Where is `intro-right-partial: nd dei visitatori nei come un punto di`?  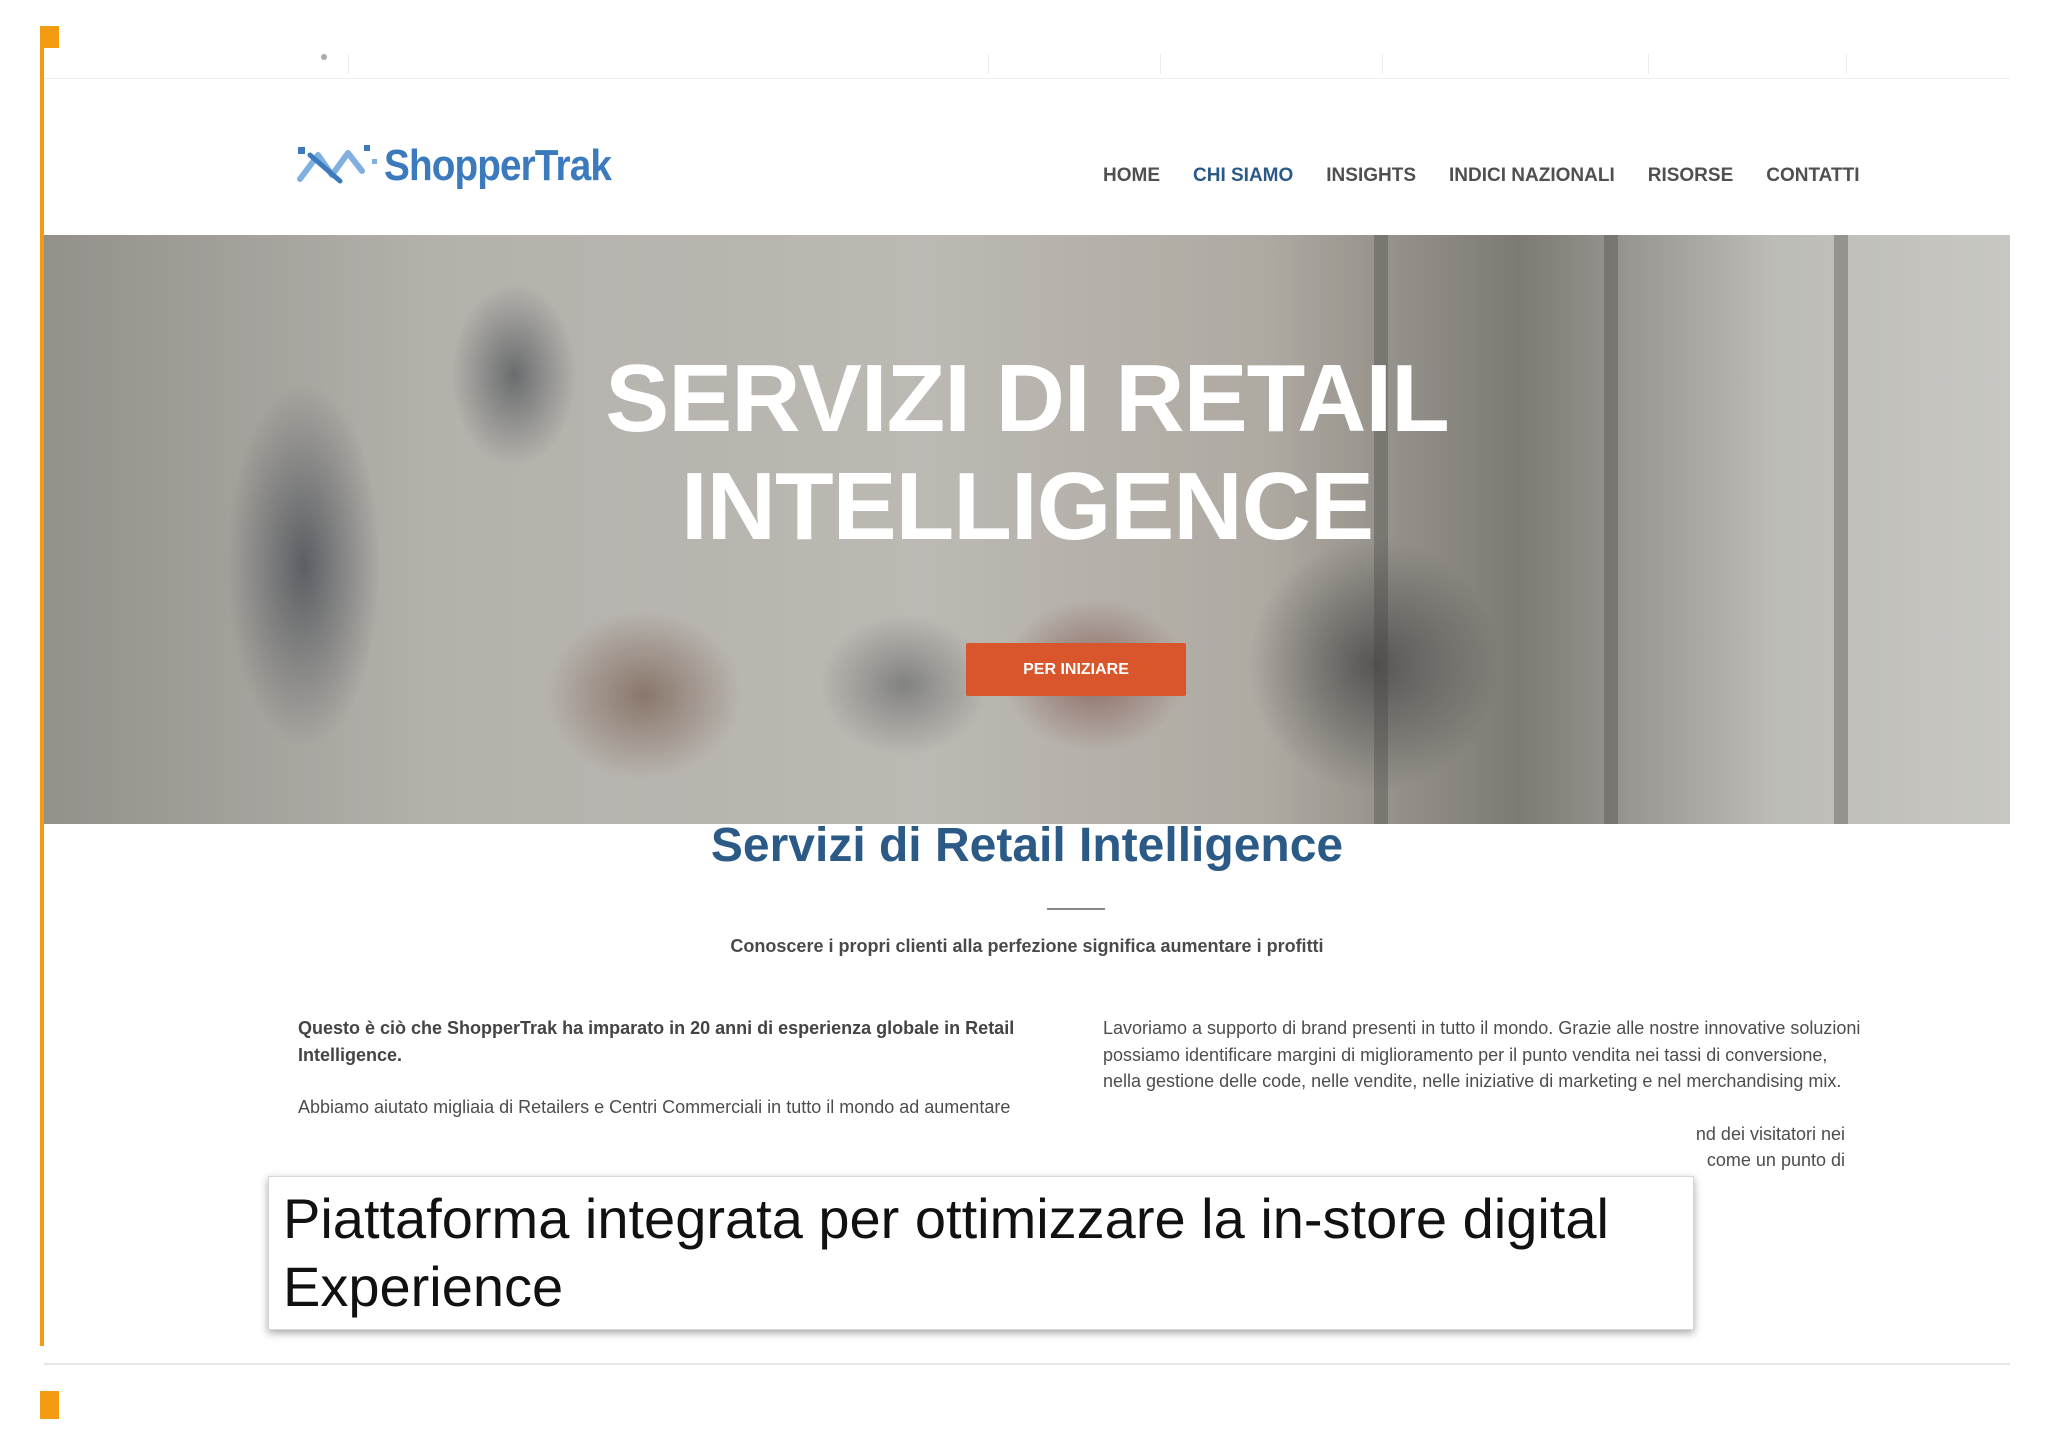 intro-right-partial: nd dei visitatori nei come un punto di is located at coordinates (1474, 1147).